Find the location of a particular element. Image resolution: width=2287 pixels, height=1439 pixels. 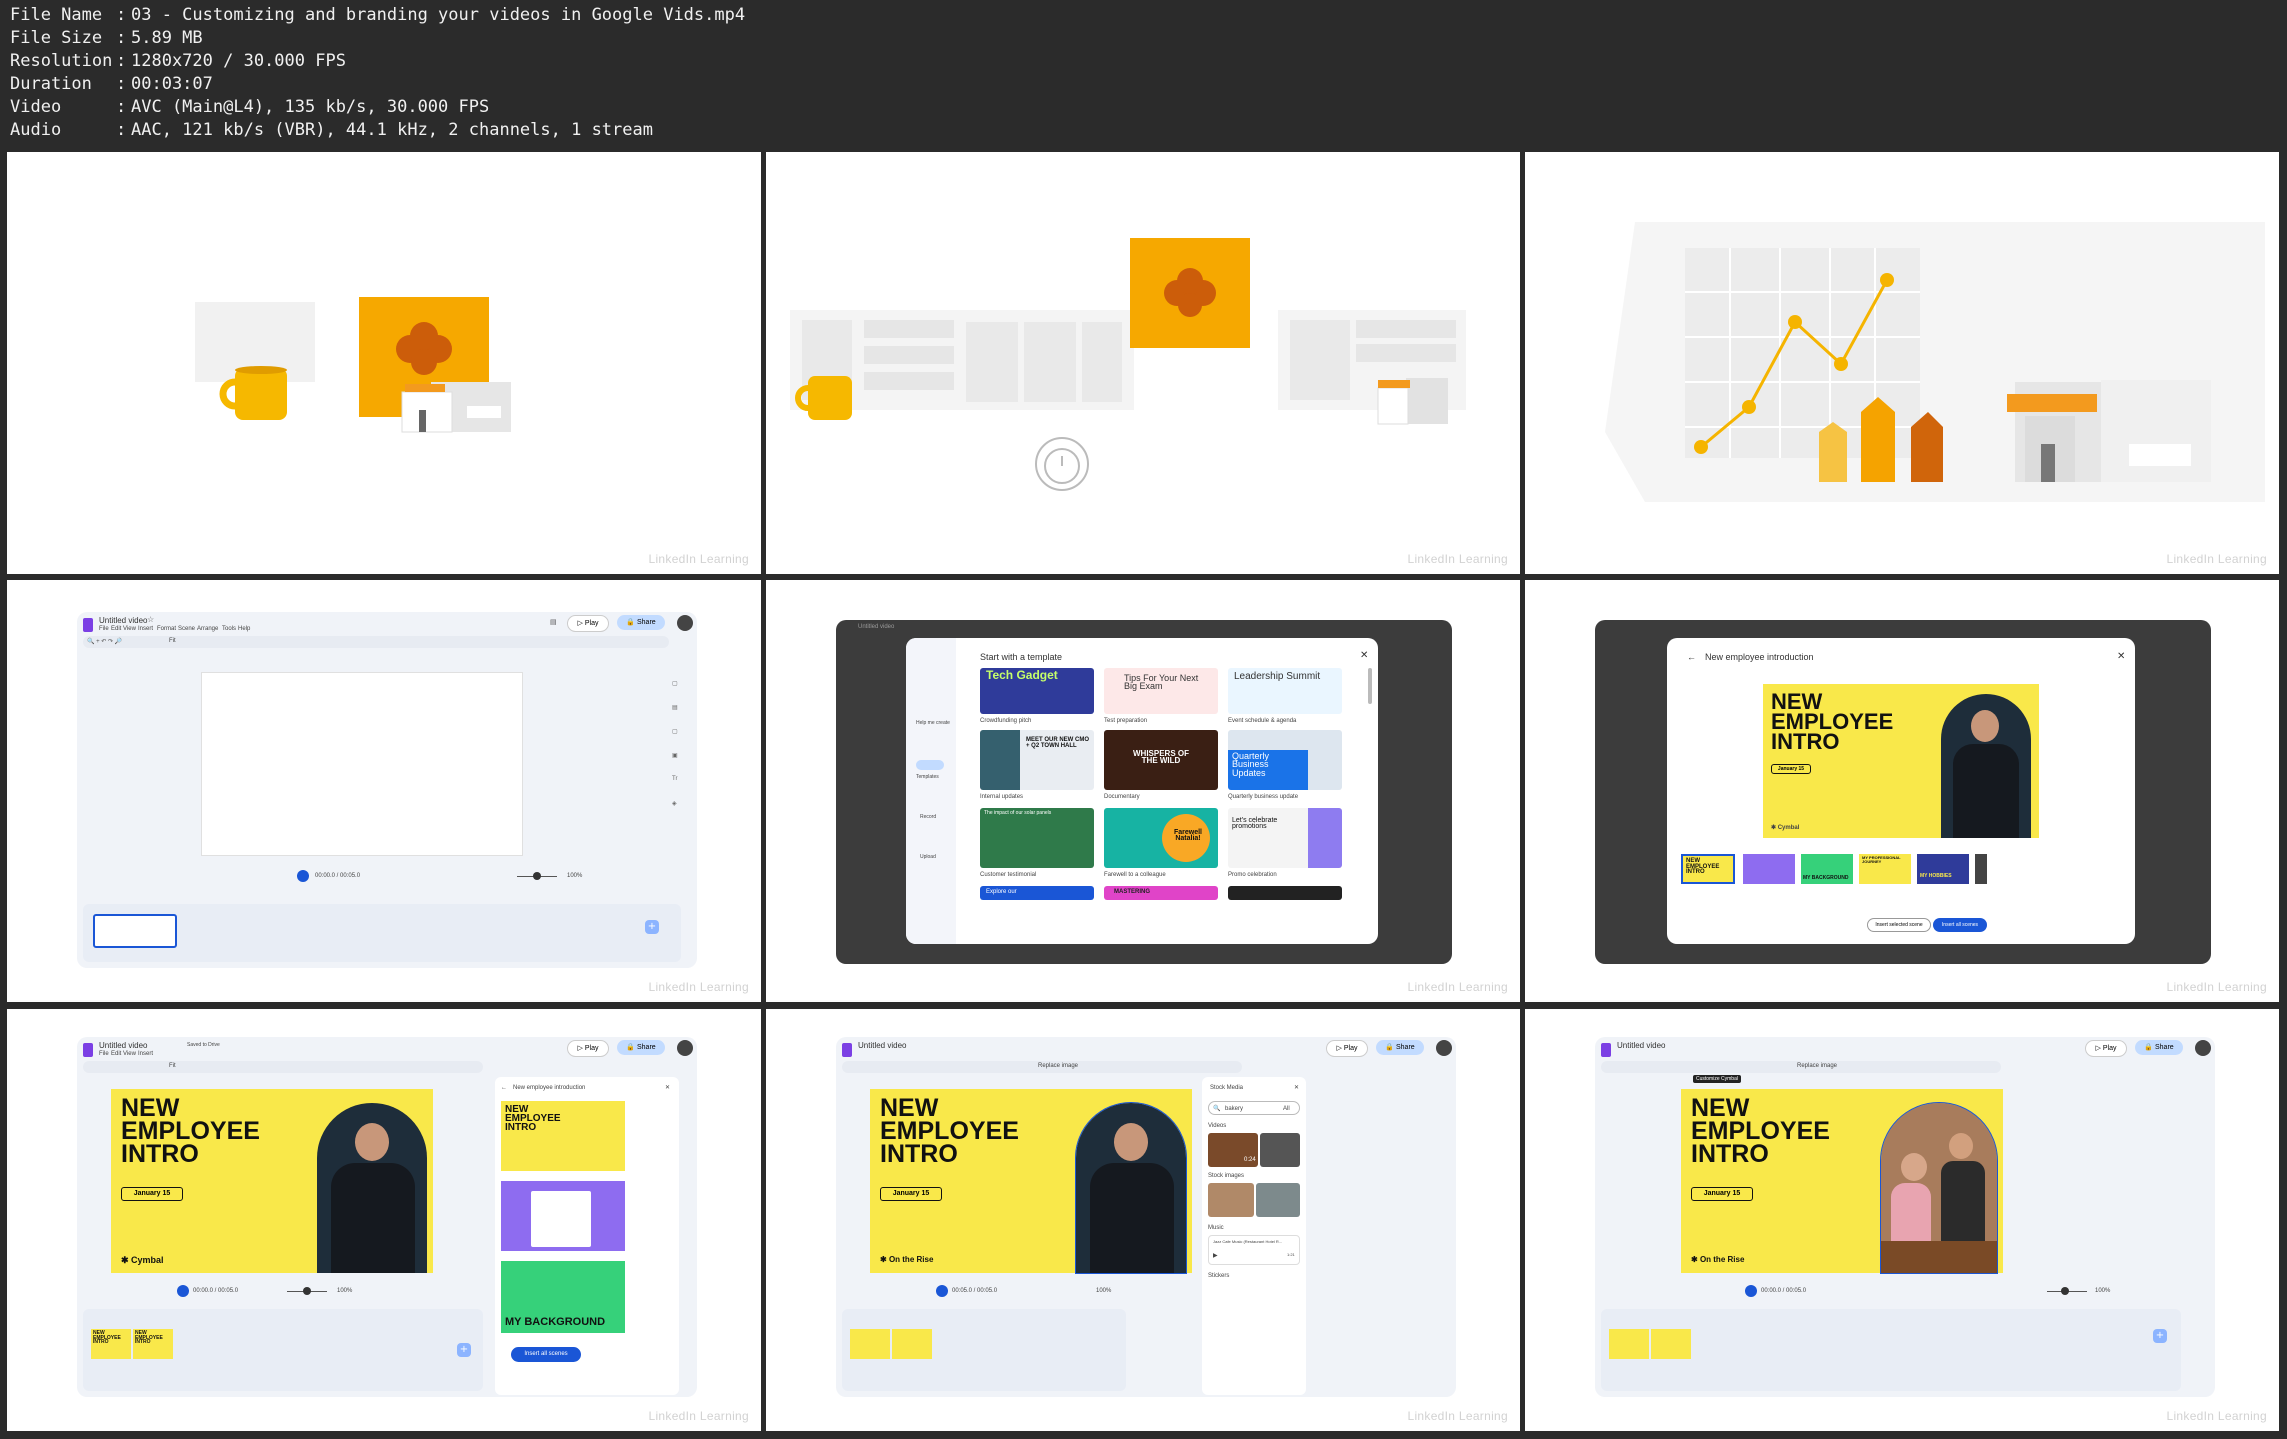

employee-photo-selected is located at coordinates (1131, 1188).